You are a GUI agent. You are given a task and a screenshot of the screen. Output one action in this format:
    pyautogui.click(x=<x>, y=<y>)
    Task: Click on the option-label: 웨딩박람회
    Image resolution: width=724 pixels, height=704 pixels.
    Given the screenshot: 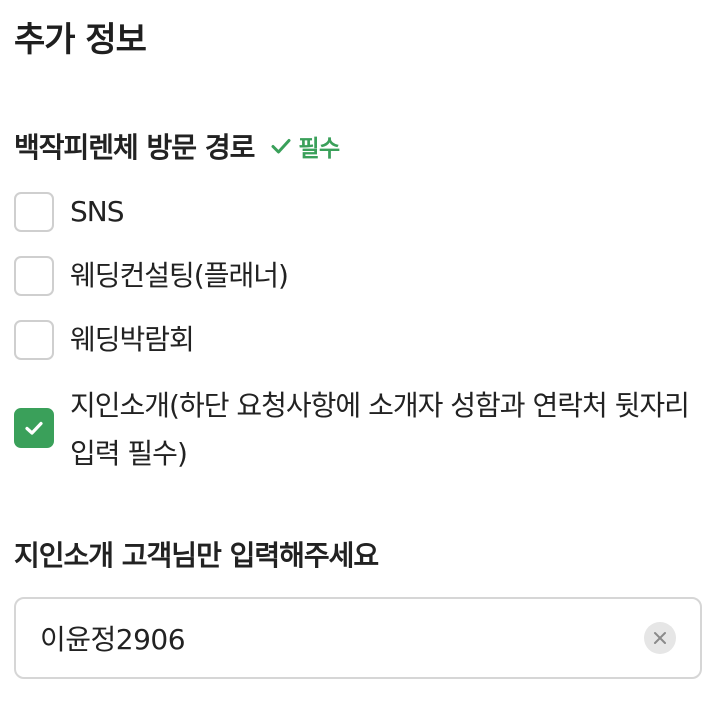 What is the action you would take?
    pyautogui.click(x=385, y=340)
    